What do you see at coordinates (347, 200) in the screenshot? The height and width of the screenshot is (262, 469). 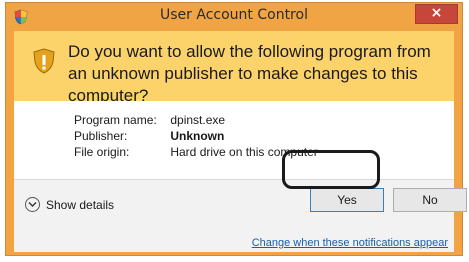 I see `yes-button: Yes` at bounding box center [347, 200].